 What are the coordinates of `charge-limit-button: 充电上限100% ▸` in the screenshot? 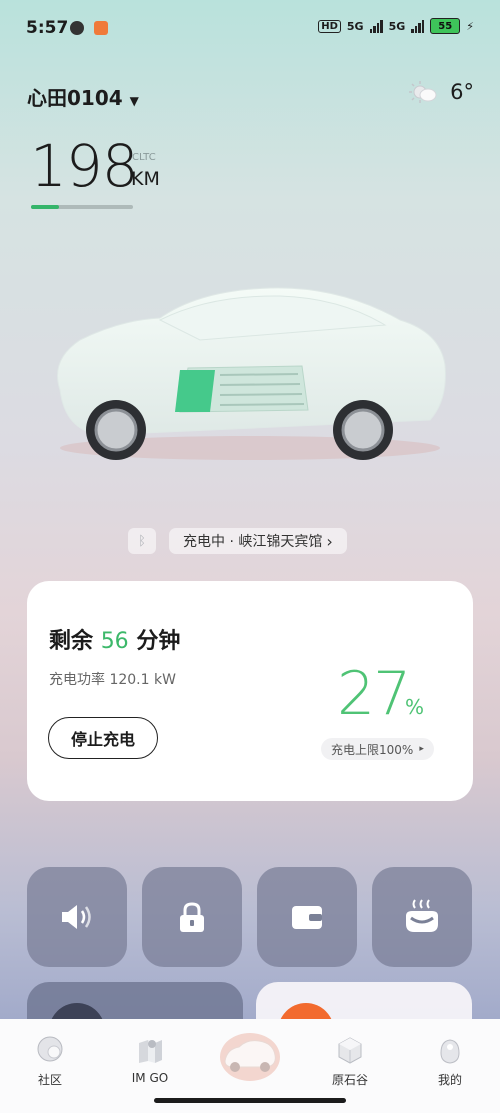 It's located at (377, 749).